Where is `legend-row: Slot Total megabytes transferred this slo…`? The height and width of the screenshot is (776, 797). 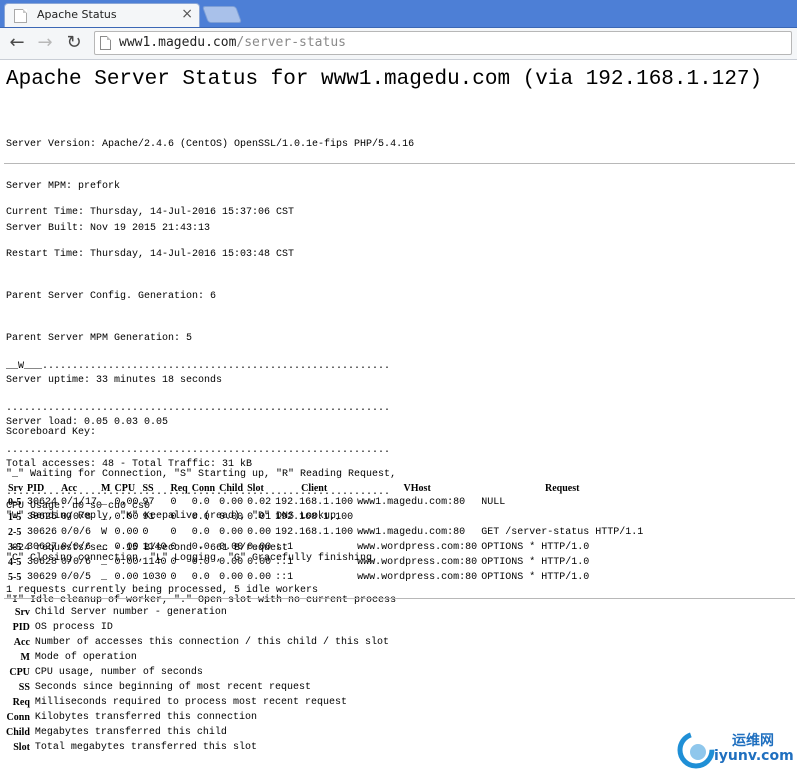 legend-row: Slot Total megabytes transferred this slo… is located at coordinates (197, 747).